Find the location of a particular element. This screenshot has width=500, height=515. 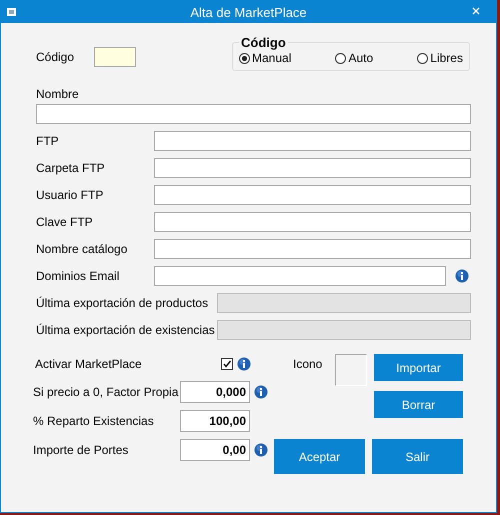

field-label: Si precio a 0, Factor Propia is located at coordinates (106, 392).